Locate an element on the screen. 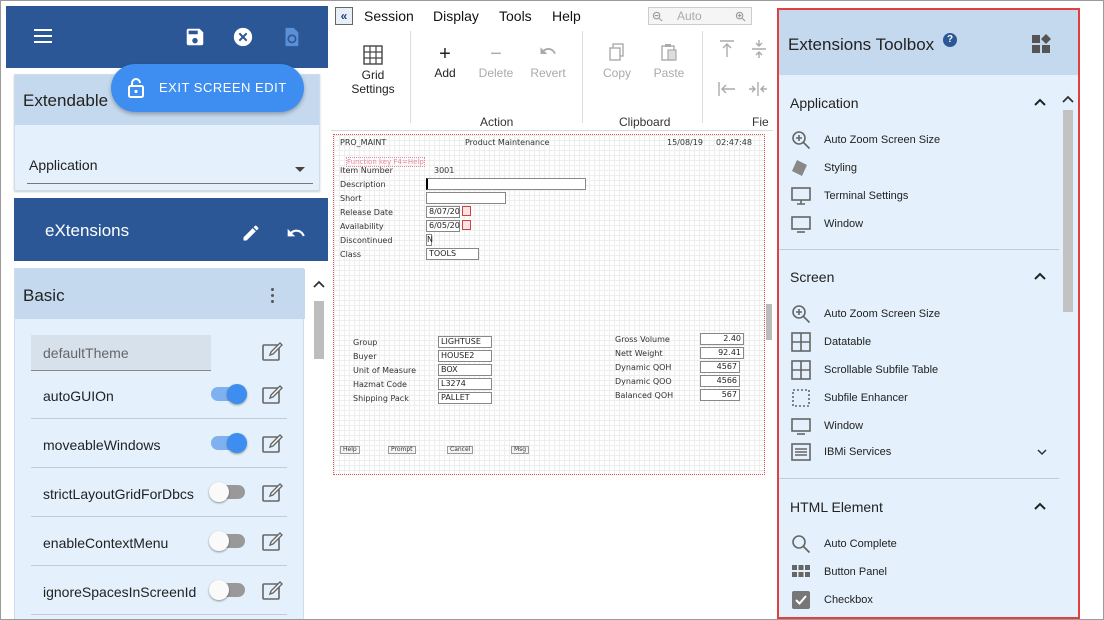 The height and width of the screenshot is (620, 1104). toolbox-item: Checkbox is located at coordinates (921, 601).